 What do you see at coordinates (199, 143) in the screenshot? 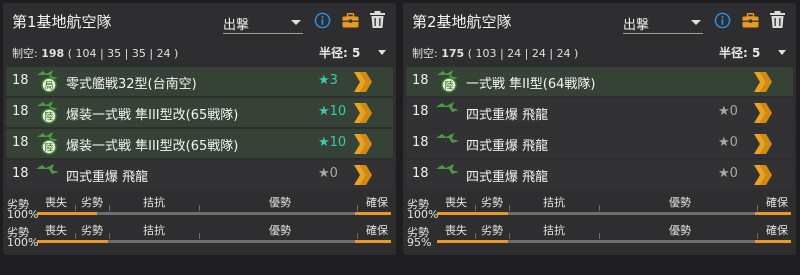
I see `plane-slot-3: 18 陸 爆装一式戦 隼III型改(65戦隊) ★10` at bounding box center [199, 143].